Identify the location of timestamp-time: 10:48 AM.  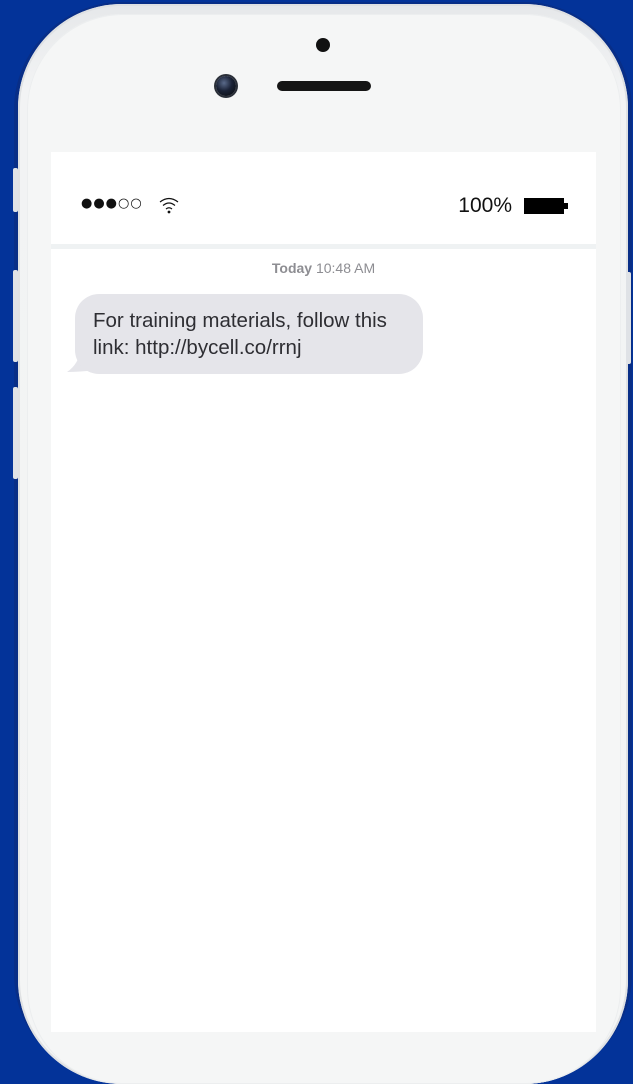
(345, 268).